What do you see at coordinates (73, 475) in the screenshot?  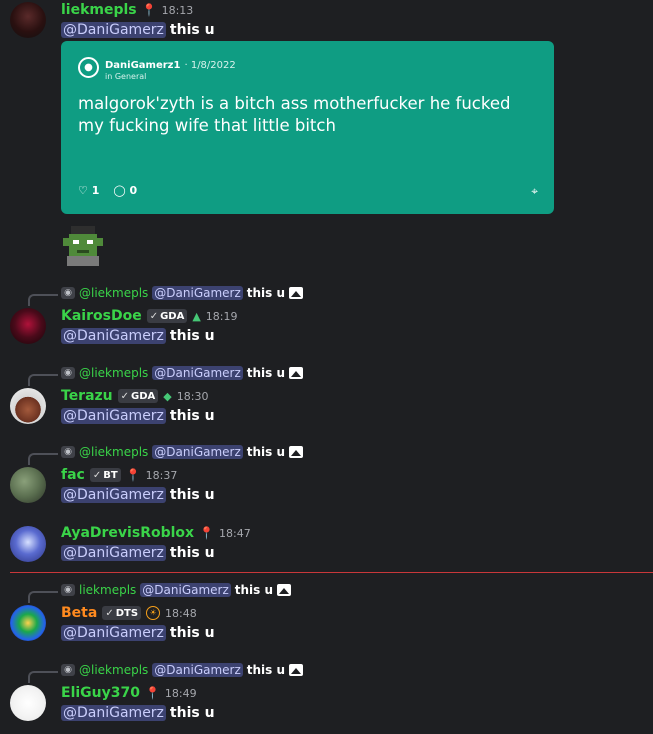 I see `username: fac` at bounding box center [73, 475].